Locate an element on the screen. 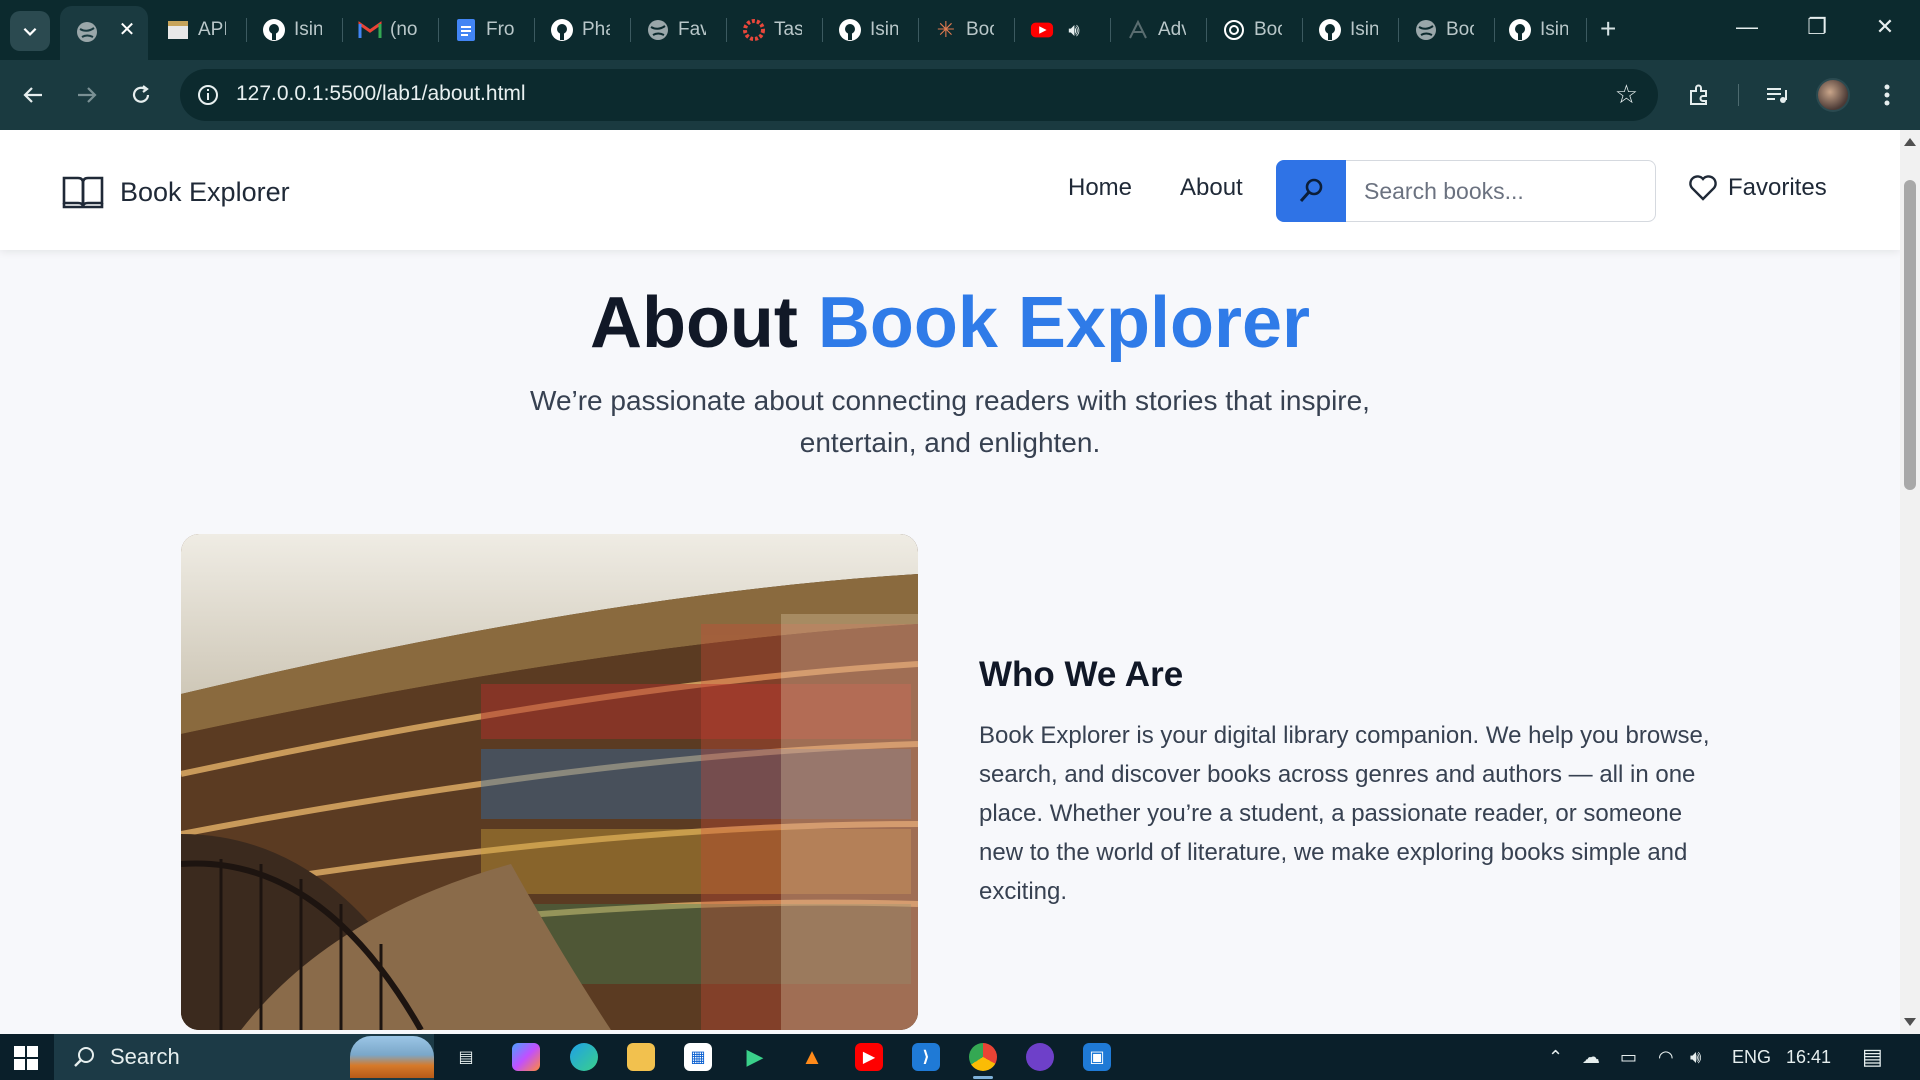 The image size is (1920, 1080). search-button is located at coordinates (1311, 191).